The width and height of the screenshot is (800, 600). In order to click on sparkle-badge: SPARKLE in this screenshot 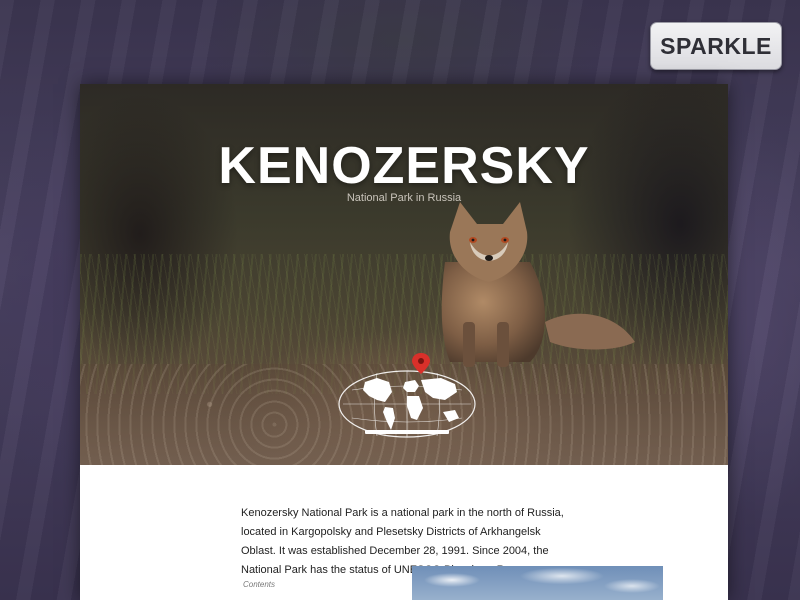, I will do `click(716, 46)`.